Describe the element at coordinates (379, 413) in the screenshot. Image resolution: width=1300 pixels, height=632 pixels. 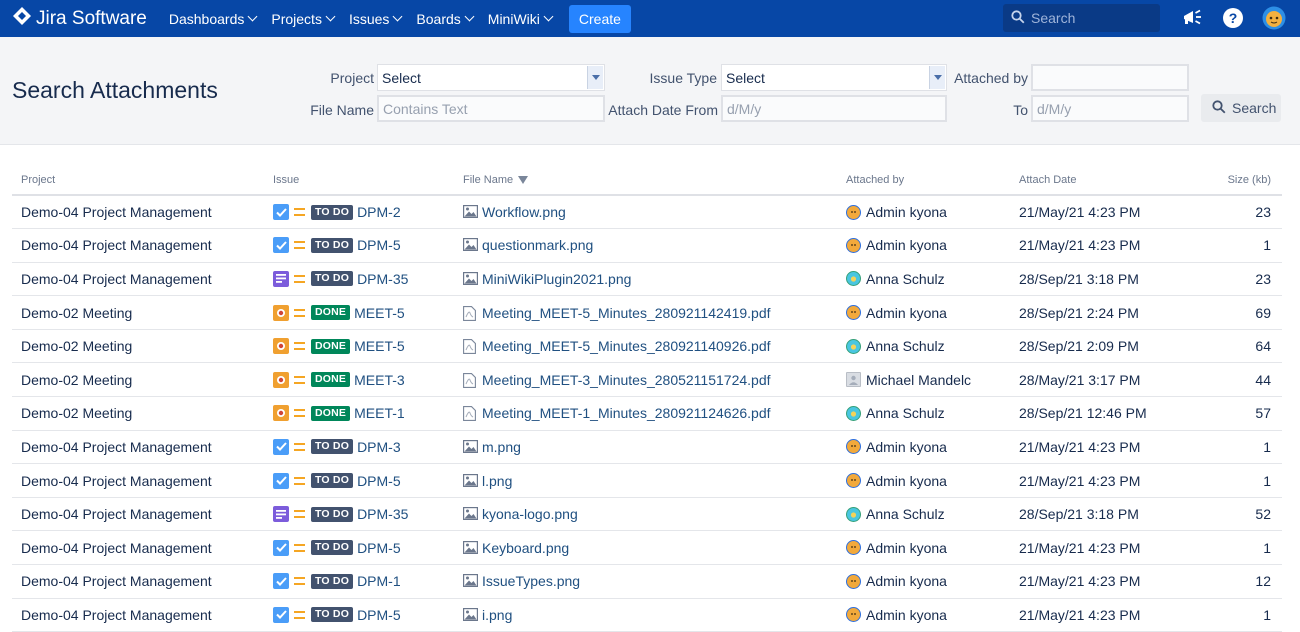
I see `issue-key-link: MEET-1` at that location.